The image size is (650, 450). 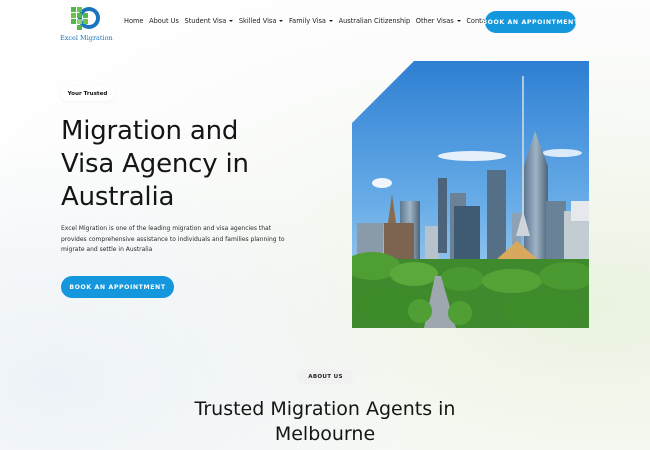 What do you see at coordinates (150, 131) in the screenshot?
I see `hero-title-line: Migration and` at bounding box center [150, 131].